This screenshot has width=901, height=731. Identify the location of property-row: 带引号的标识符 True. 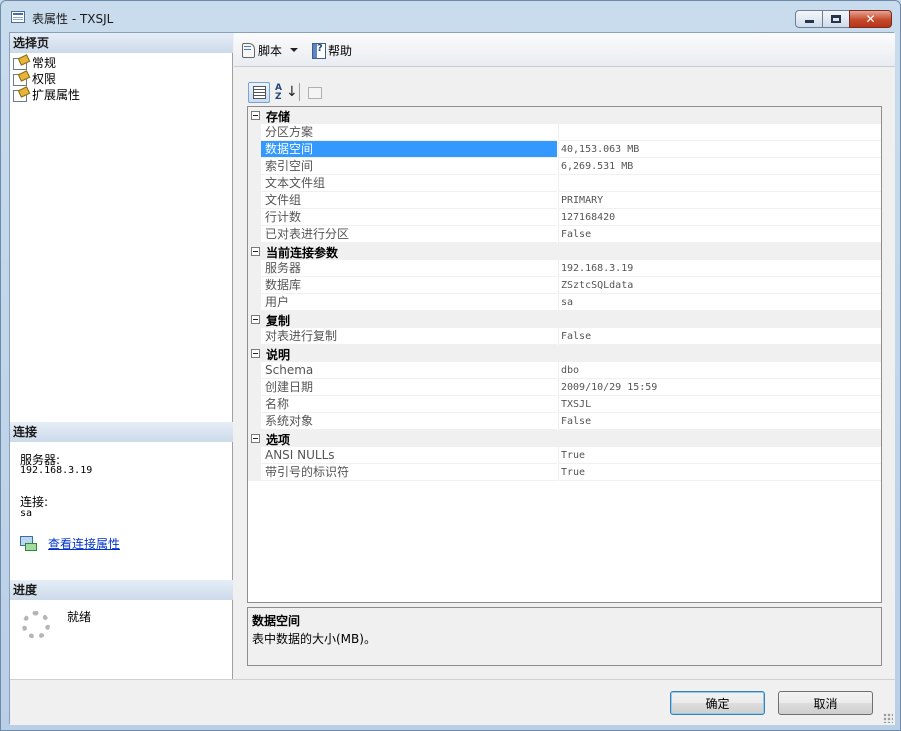
(564, 472).